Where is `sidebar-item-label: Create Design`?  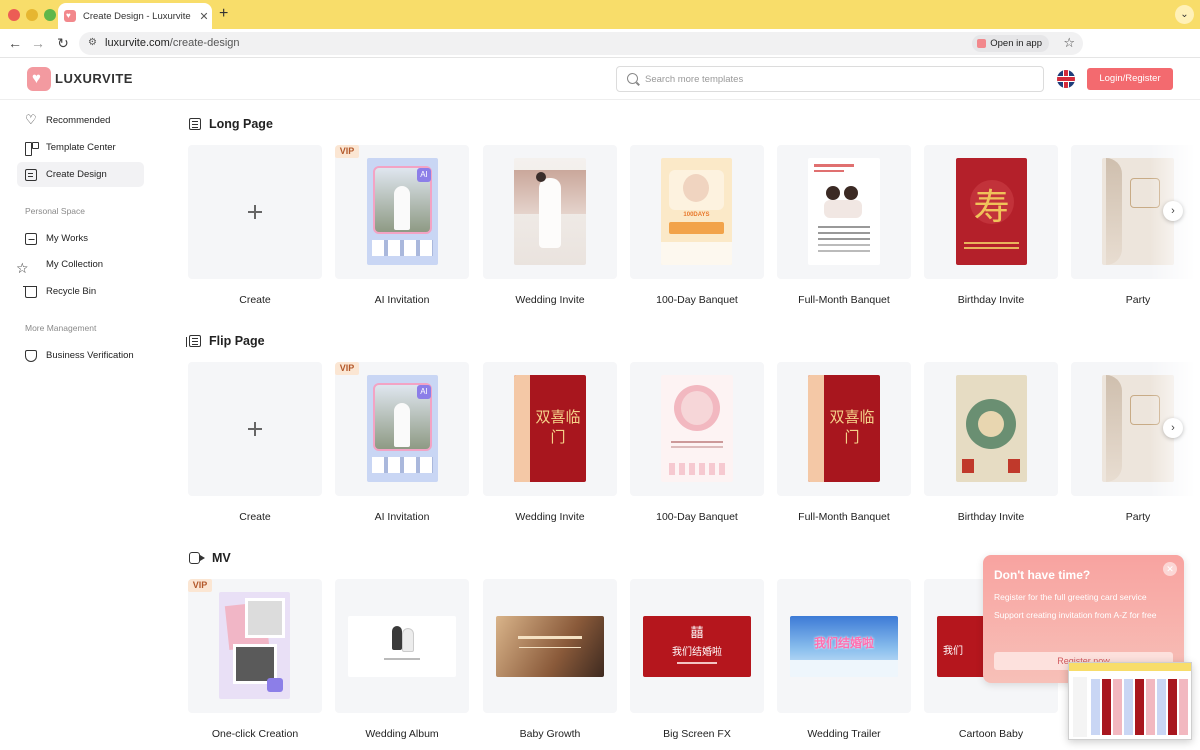
sidebar-item-label: Create Design is located at coordinates (76, 174).